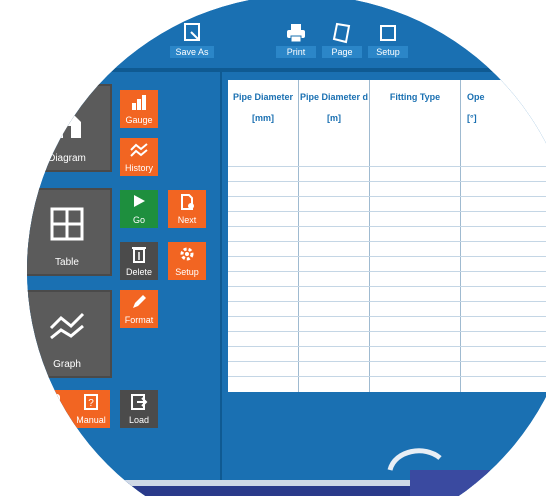  What do you see at coordinates (138, 220) in the screenshot?
I see `go-label: Go` at bounding box center [138, 220].